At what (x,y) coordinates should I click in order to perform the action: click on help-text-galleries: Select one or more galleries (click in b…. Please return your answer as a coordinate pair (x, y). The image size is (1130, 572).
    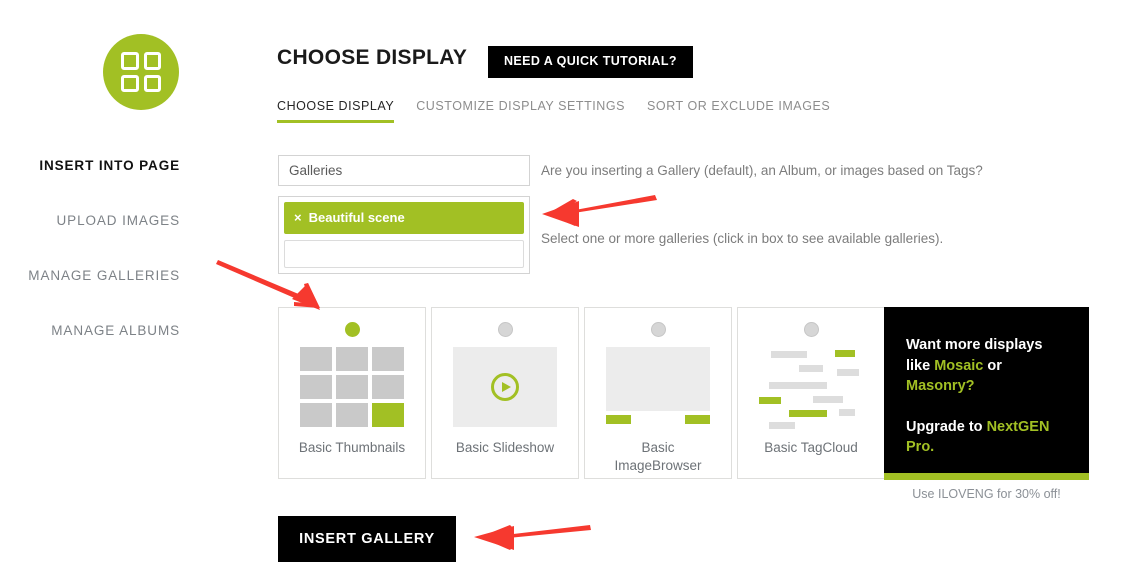
    Looking at the image, I should click on (742, 238).